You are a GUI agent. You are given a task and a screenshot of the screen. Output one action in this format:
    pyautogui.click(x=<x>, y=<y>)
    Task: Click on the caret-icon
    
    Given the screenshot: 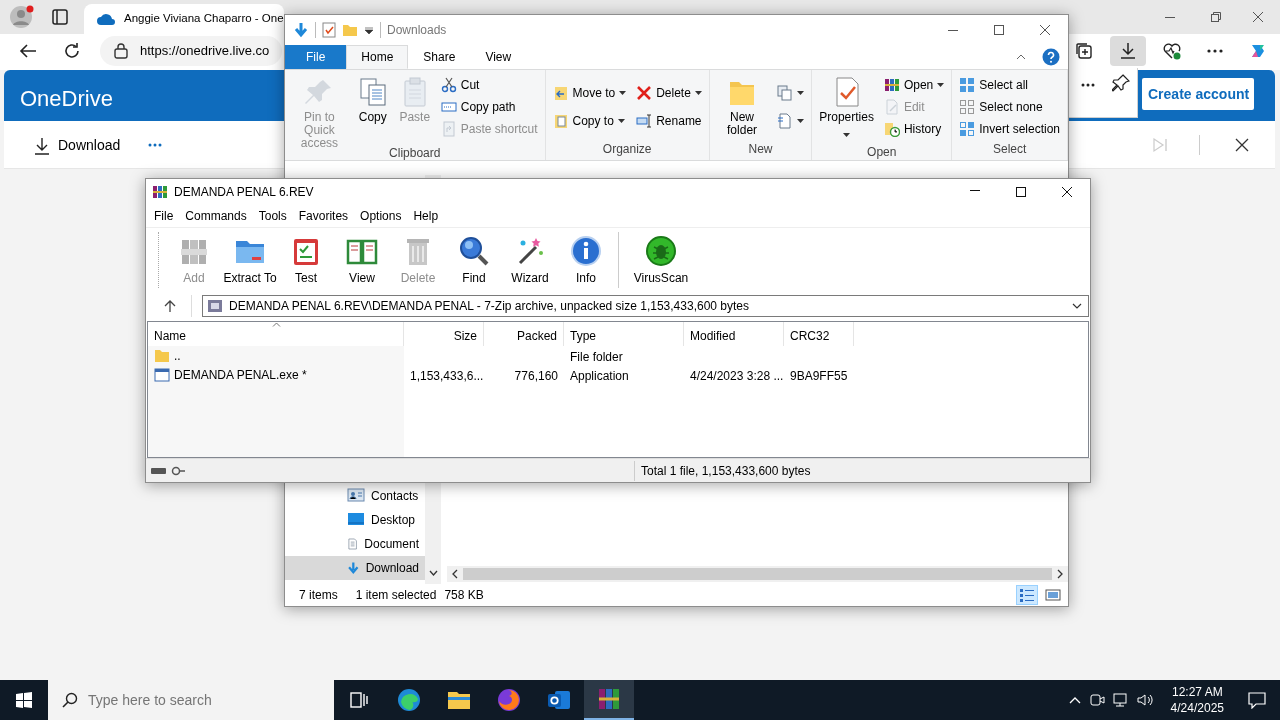 What is the action you would take?
    pyautogui.click(x=369, y=30)
    